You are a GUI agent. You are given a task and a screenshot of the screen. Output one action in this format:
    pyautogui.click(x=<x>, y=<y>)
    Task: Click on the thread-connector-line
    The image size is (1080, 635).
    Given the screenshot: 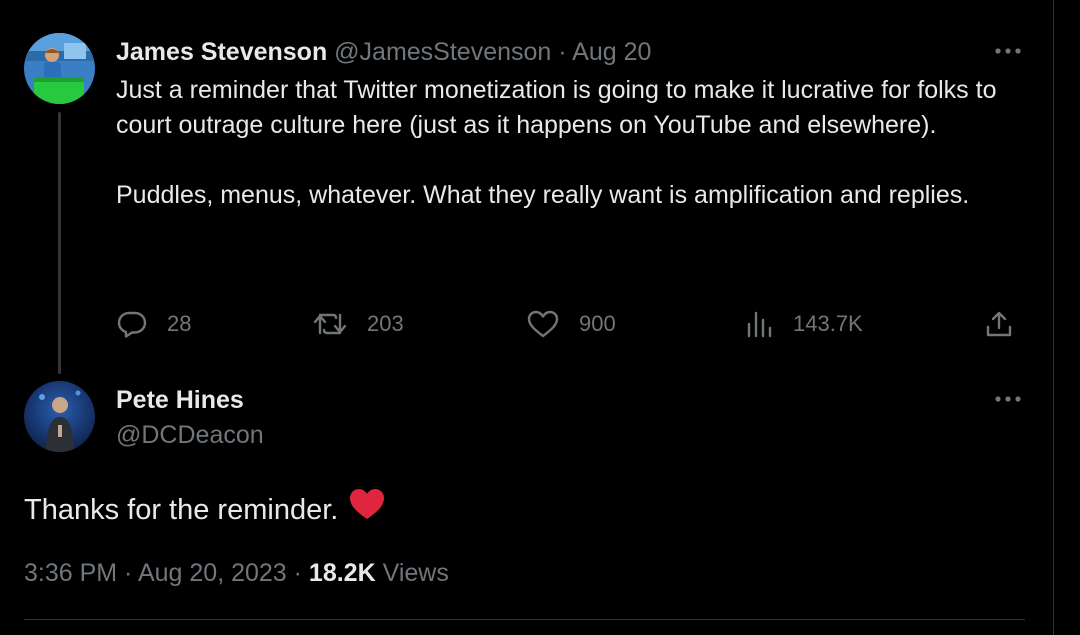 What is the action you would take?
    pyautogui.click(x=59, y=243)
    